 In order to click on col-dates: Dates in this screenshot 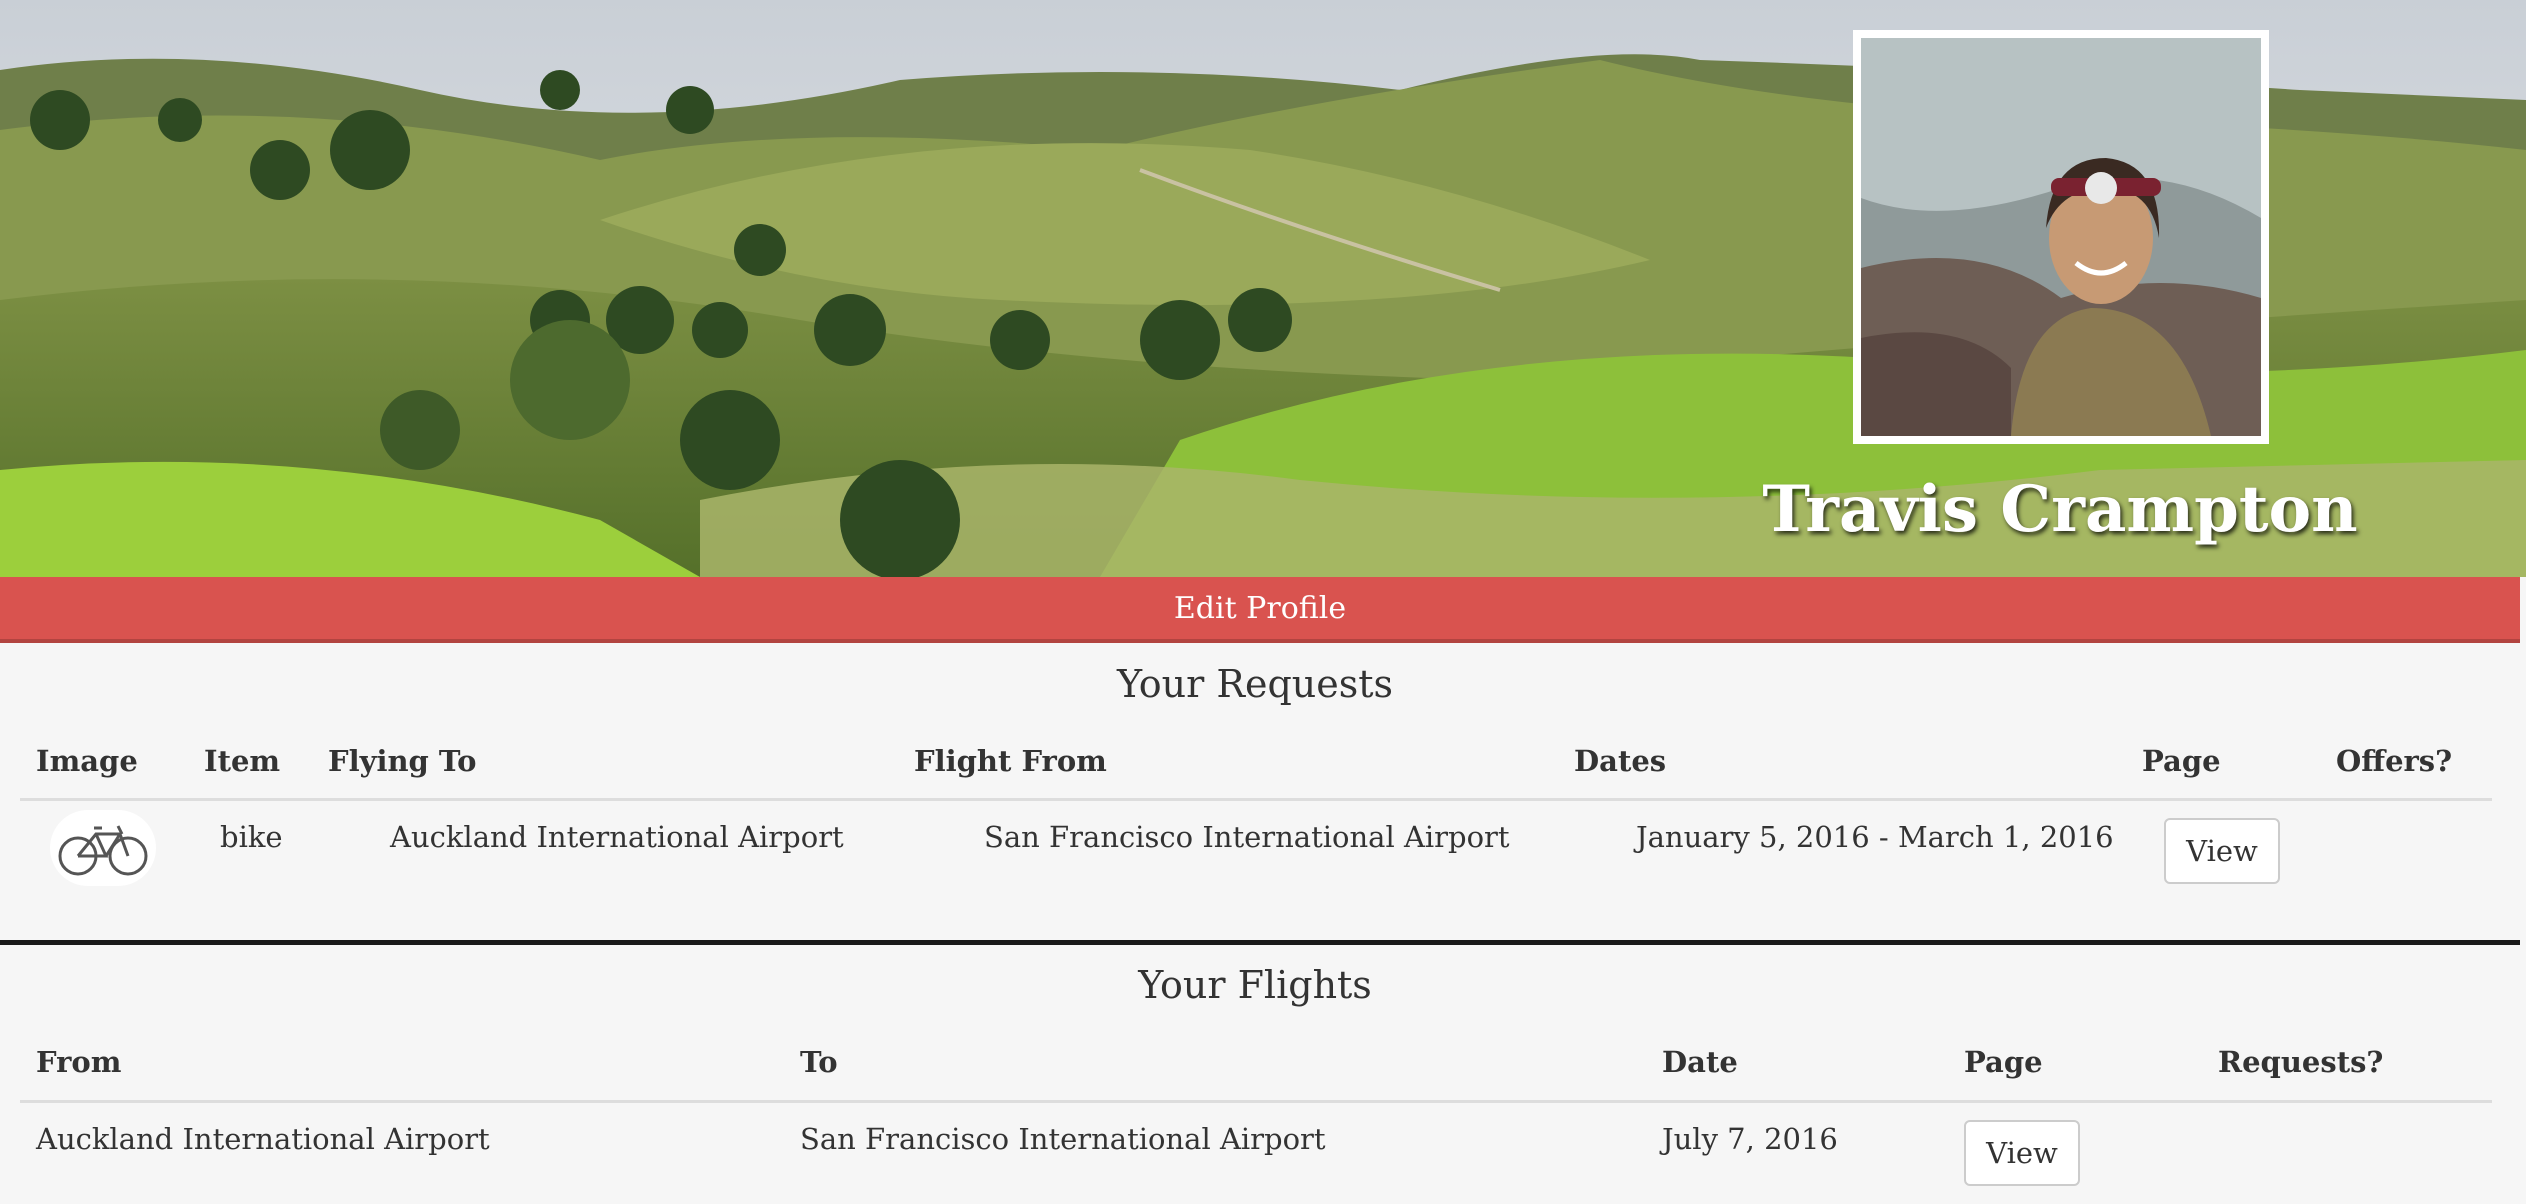, I will do `click(1620, 761)`.